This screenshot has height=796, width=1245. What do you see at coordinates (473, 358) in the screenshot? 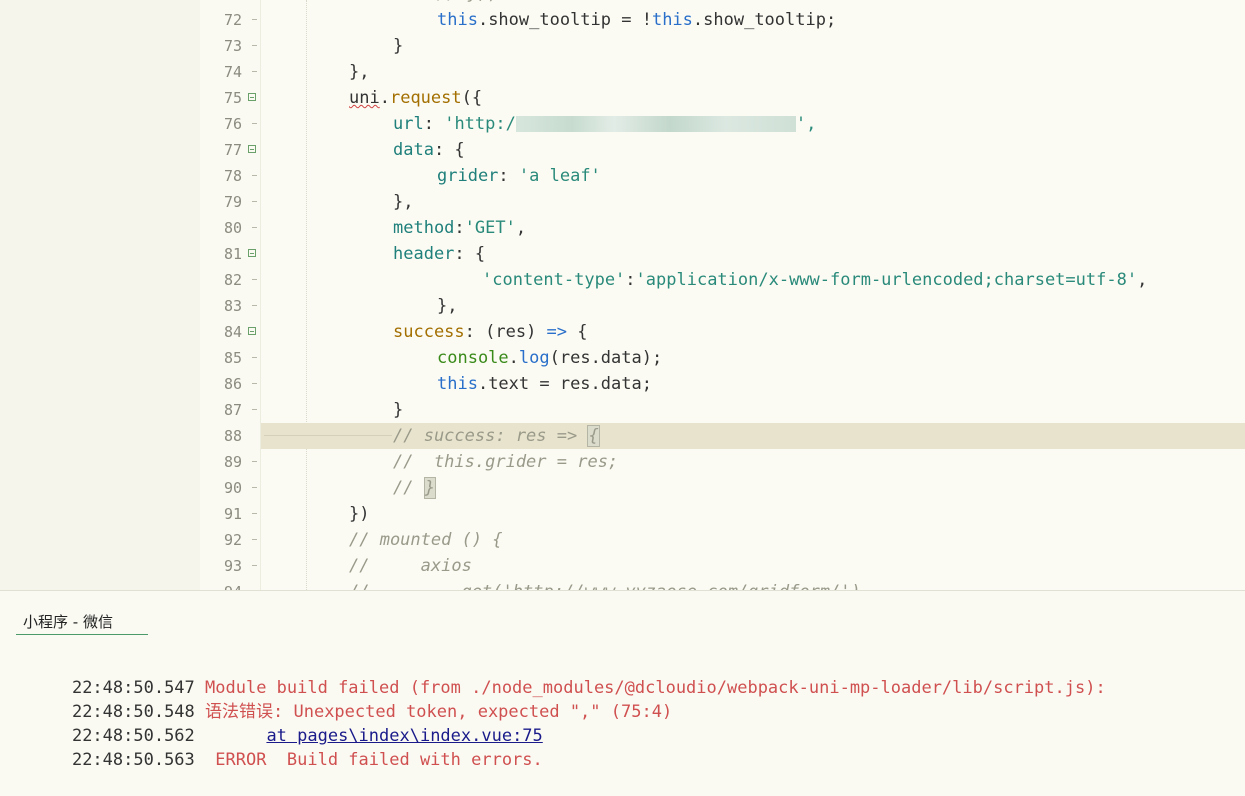
I see `code-token: console` at bounding box center [473, 358].